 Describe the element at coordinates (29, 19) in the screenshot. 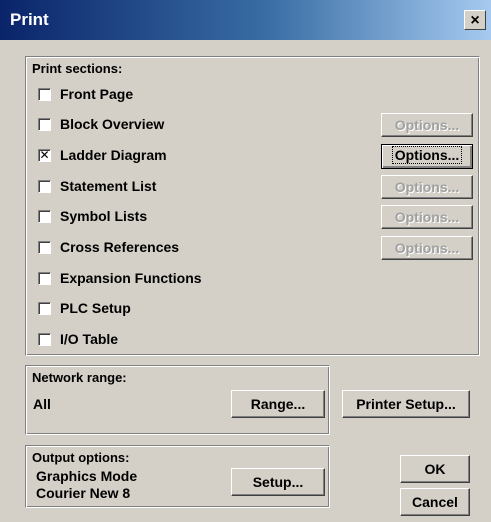

I see `window-title: Print` at that location.